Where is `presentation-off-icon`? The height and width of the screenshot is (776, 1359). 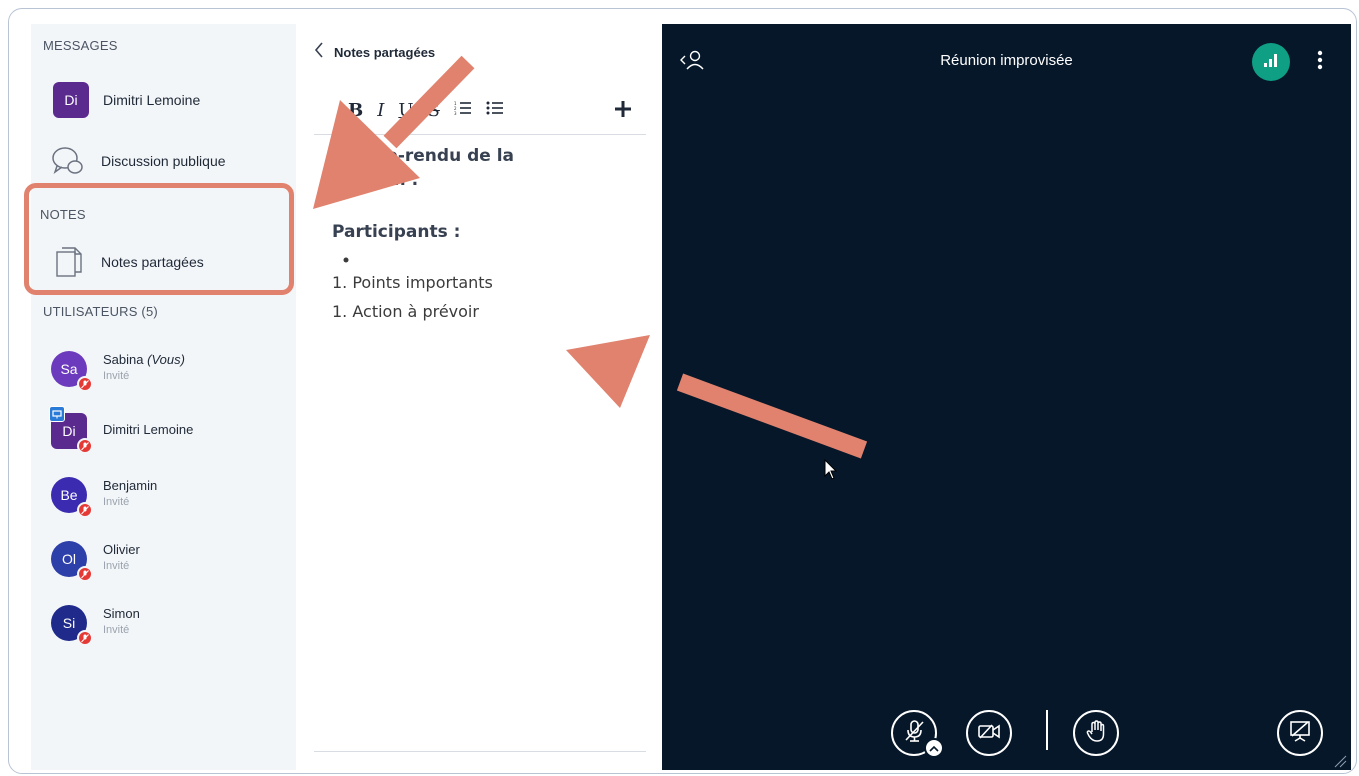 presentation-off-icon is located at coordinates (1300, 733).